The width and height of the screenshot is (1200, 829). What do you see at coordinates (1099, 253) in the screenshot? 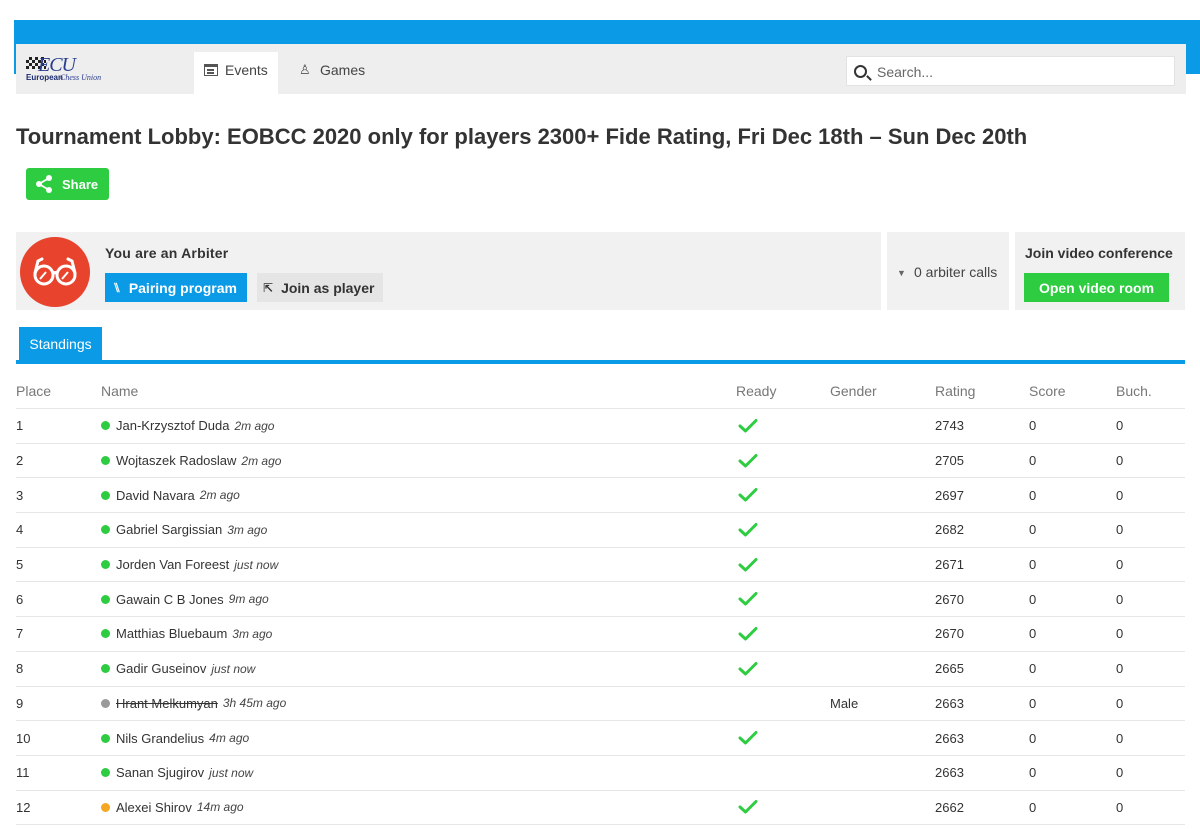
I see `video-conference-label: Join video conference` at bounding box center [1099, 253].